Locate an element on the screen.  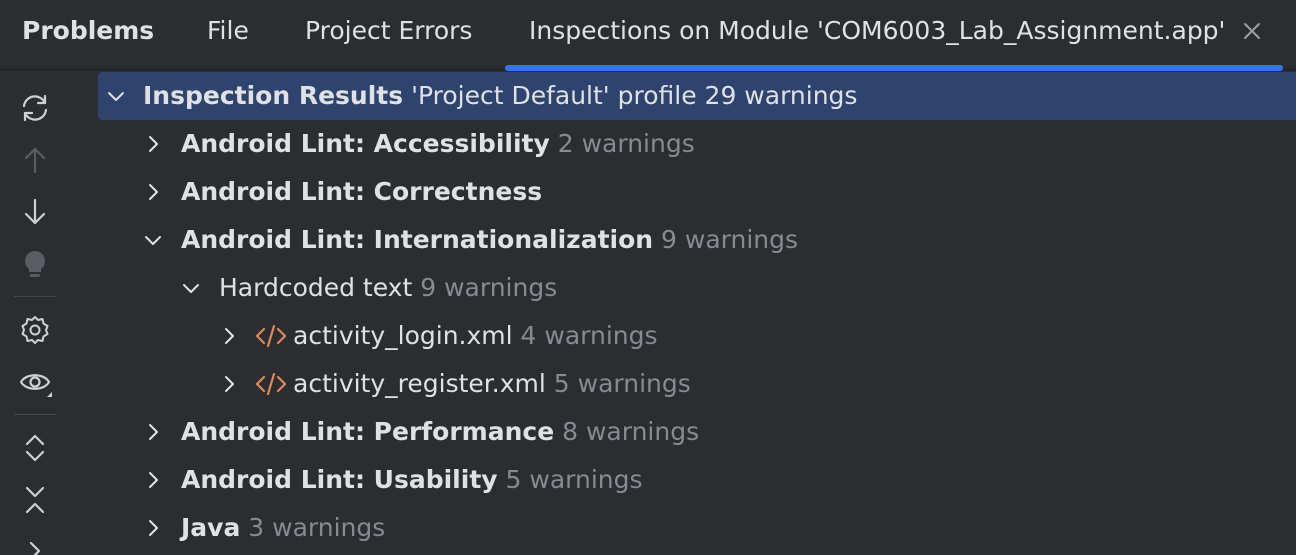
subgroup-label: Hardcoded text is located at coordinates (316, 287).